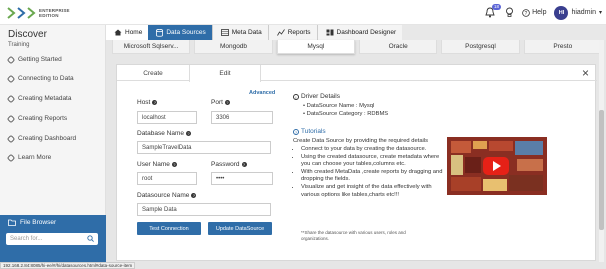 This screenshot has height=269, width=606. What do you see at coordinates (347, 114) in the screenshot?
I see `driver-category-text: DataSource Category : RDBMS` at bounding box center [347, 114].